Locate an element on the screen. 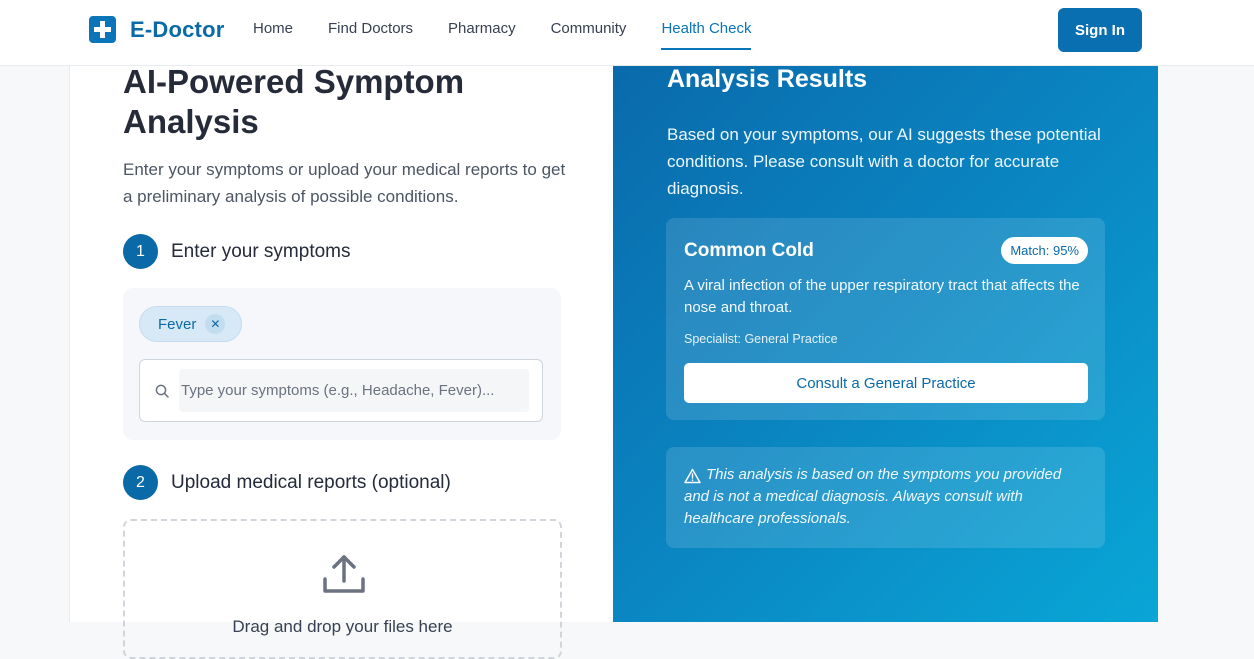 The image size is (1254, 659). step-number-badge: 2 is located at coordinates (140, 482).